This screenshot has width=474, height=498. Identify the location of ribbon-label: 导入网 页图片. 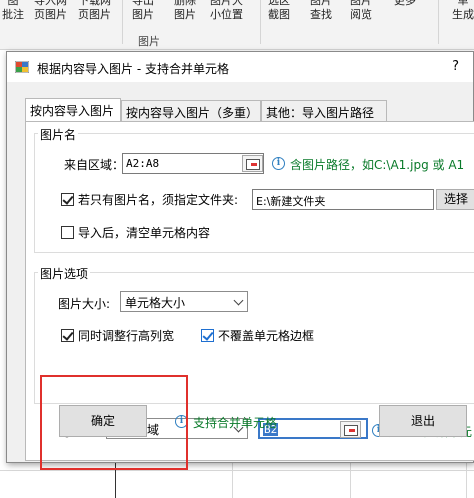
(50, 10).